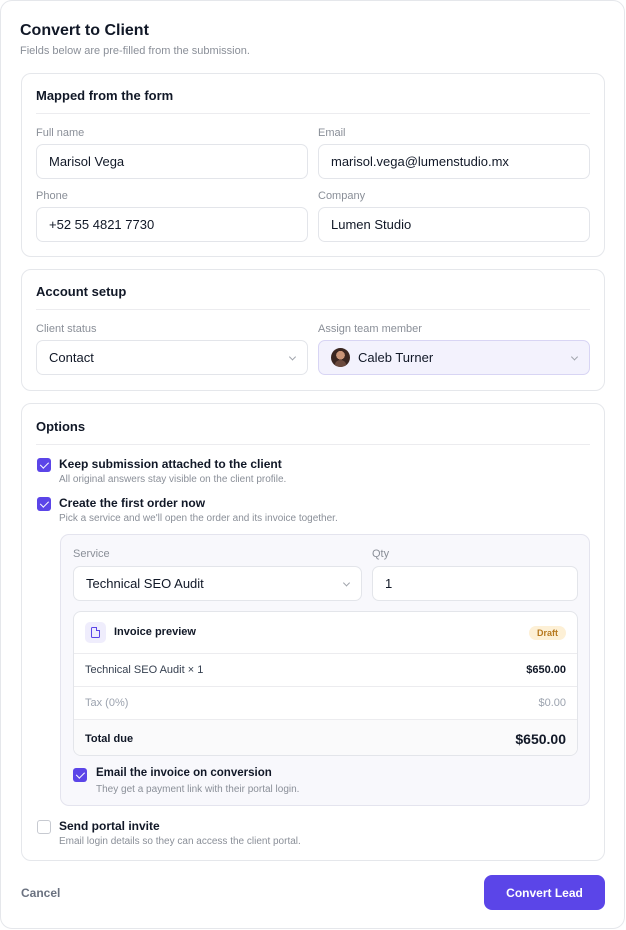 The height and width of the screenshot is (930, 626). What do you see at coordinates (475, 583) in the screenshot?
I see `qty-input: 1` at bounding box center [475, 583].